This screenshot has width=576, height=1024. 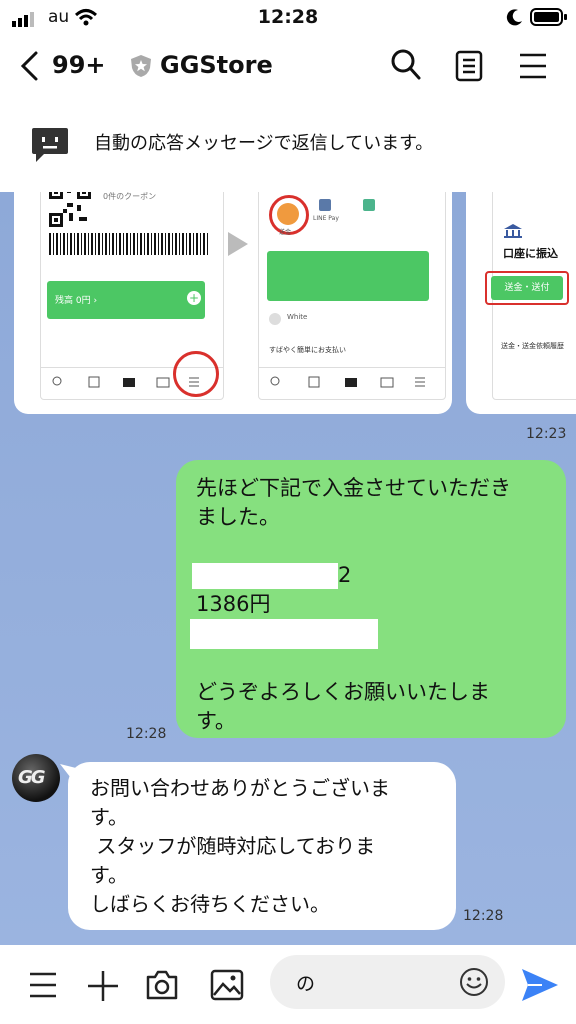 I want to click on plus-icon: +, so click(x=194, y=298).